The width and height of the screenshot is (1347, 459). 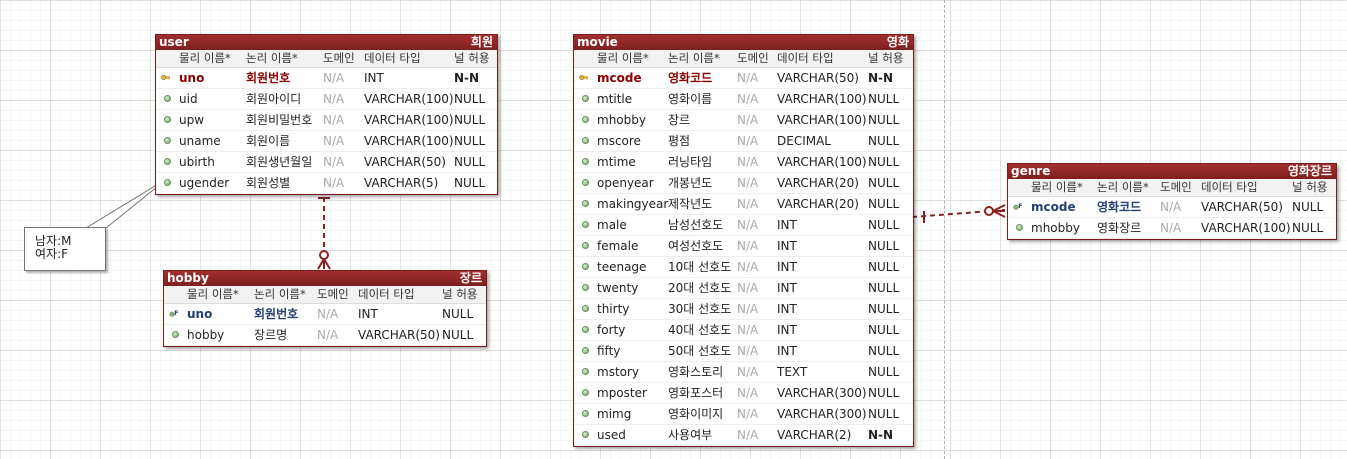 I want to click on physical-name: female, so click(x=618, y=246).